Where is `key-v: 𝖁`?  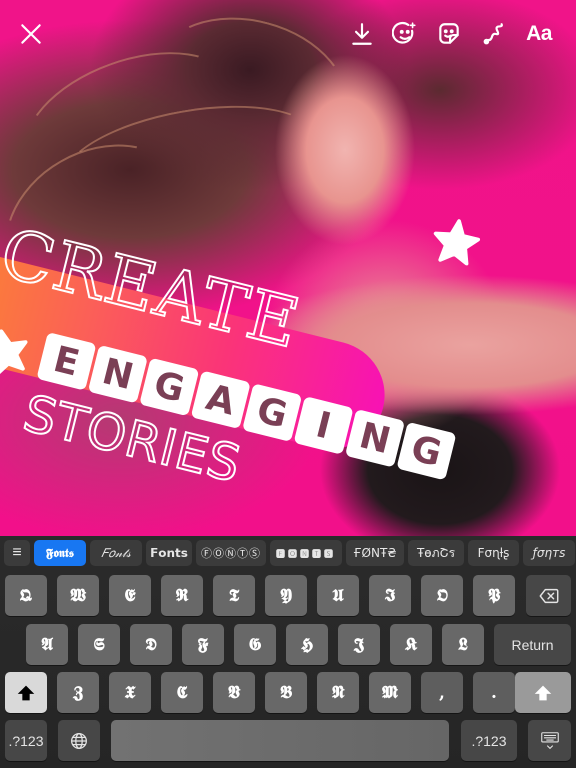 key-v: 𝖁 is located at coordinates (234, 692).